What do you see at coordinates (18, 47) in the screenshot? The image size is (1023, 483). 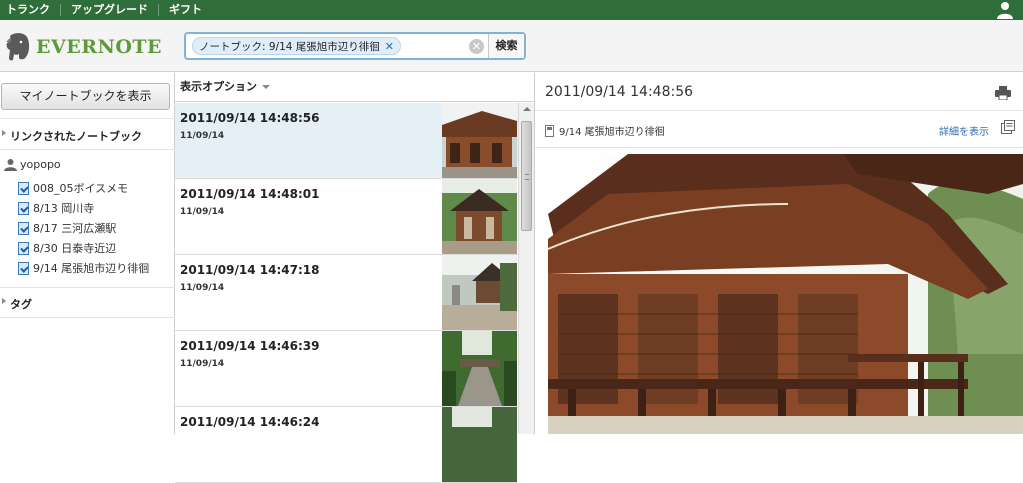 I see `elephant-icon` at bounding box center [18, 47].